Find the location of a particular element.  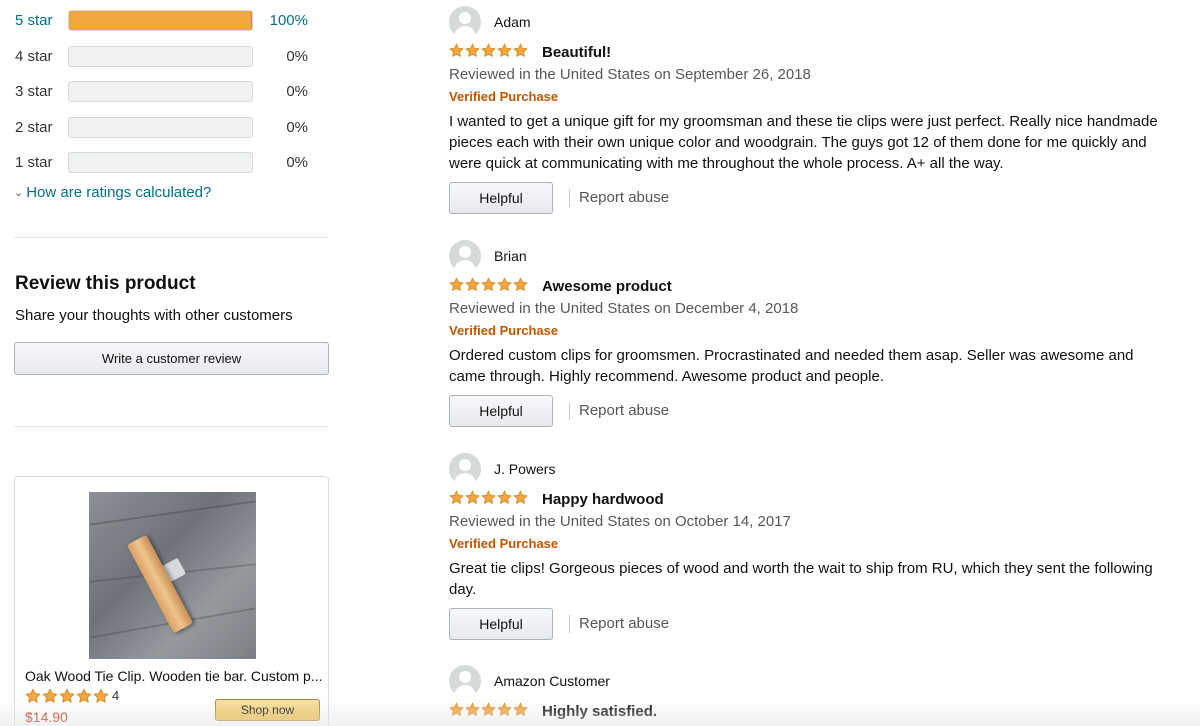

ratings-help-label: How are ratings calculated? is located at coordinates (118, 192).